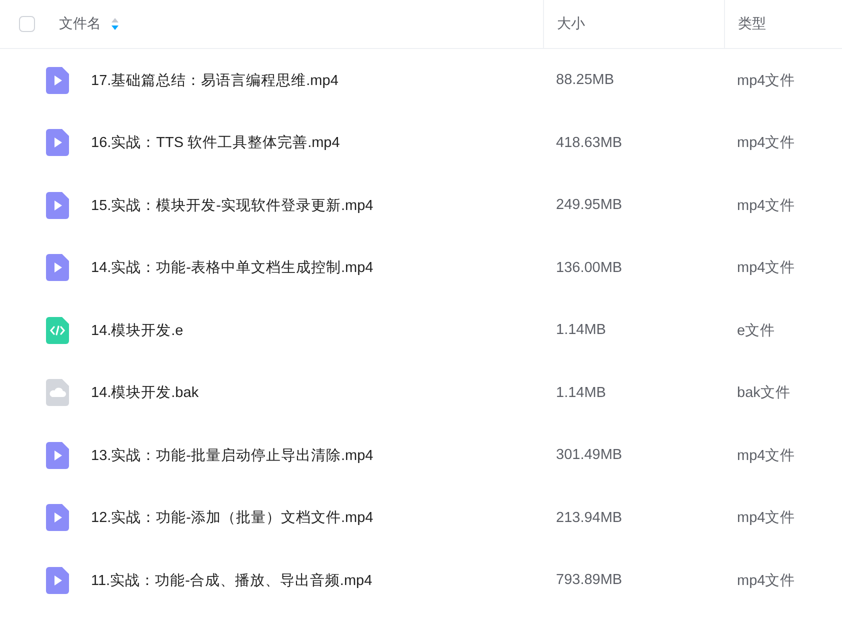 The width and height of the screenshot is (842, 620). Describe the element at coordinates (571, 24) in the screenshot. I see `column-header: 大小` at that location.